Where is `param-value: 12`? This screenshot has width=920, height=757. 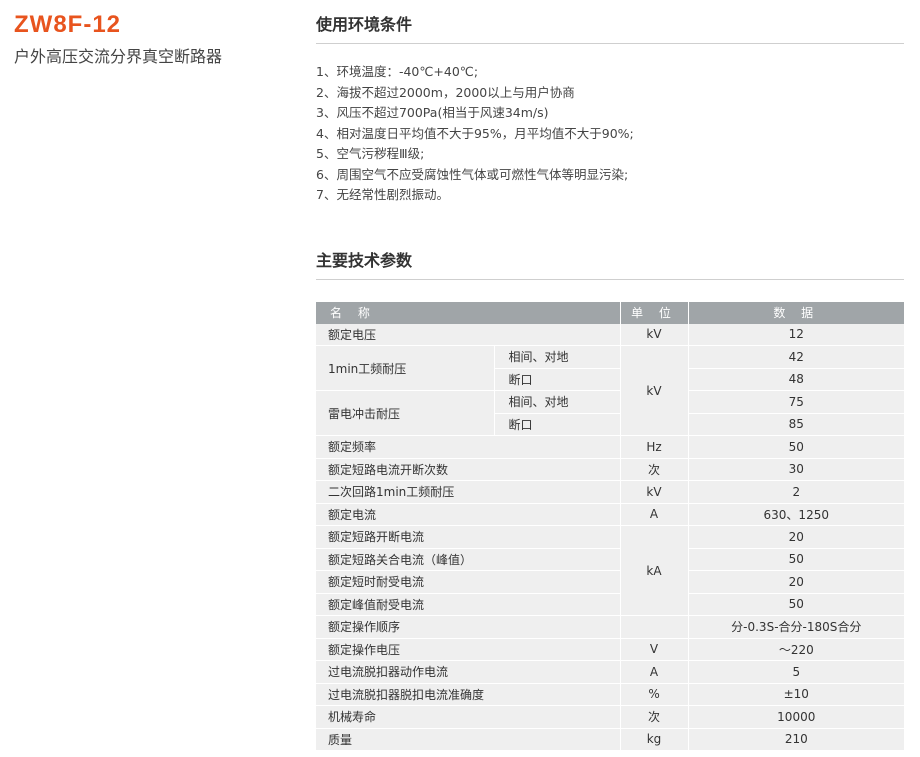
param-value: 12 is located at coordinates (796, 334).